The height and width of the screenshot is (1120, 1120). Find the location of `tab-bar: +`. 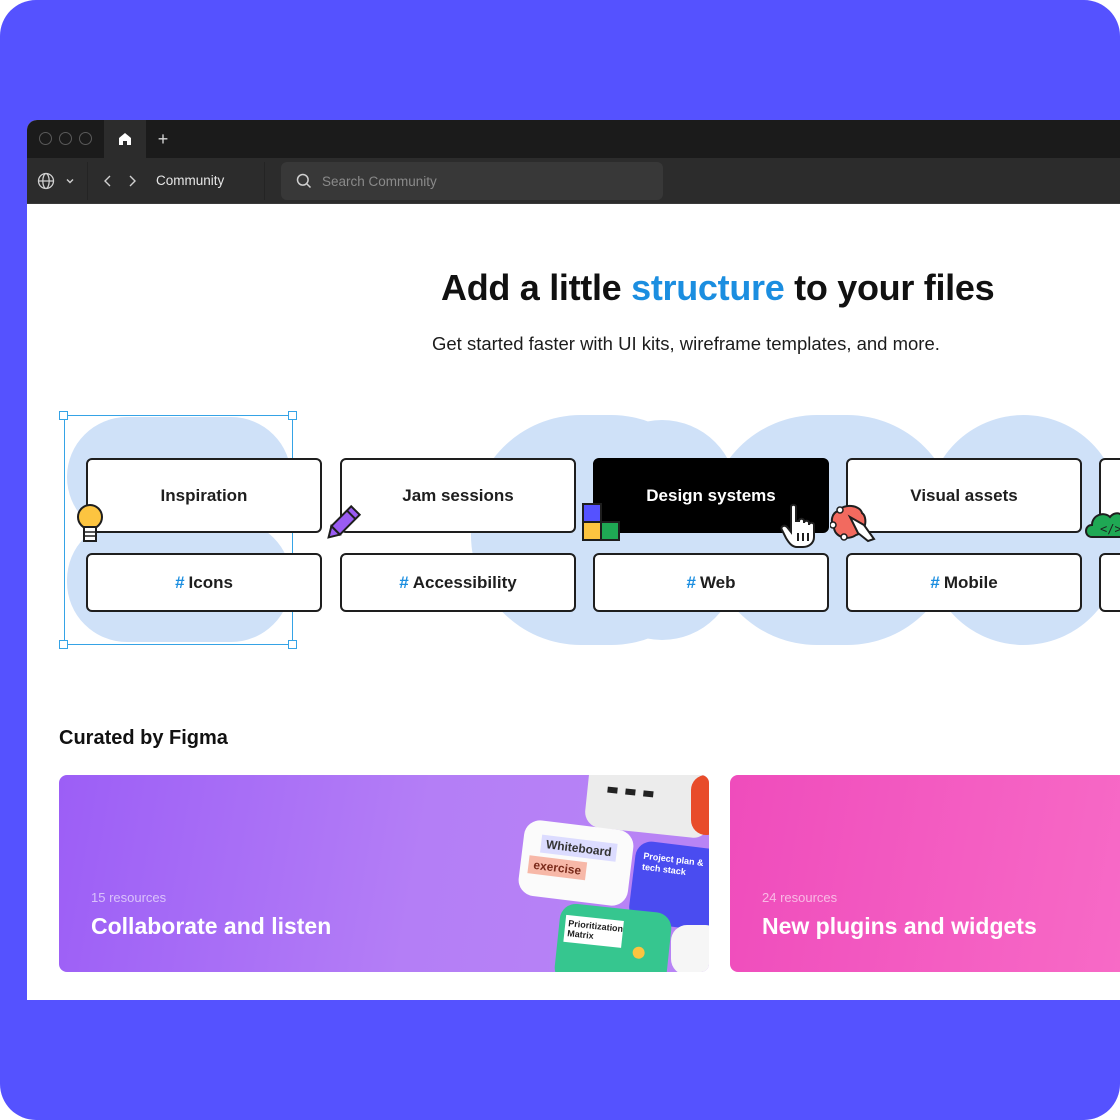

tab-bar: + is located at coordinates (573, 139).